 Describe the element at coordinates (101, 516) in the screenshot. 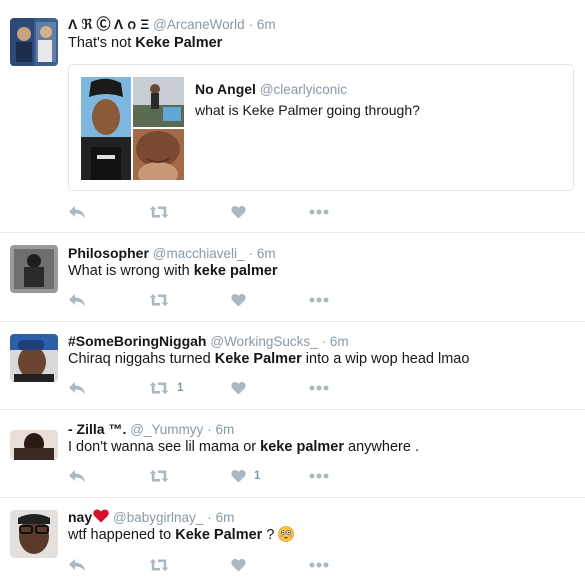

I see `red-heart-icon` at that location.